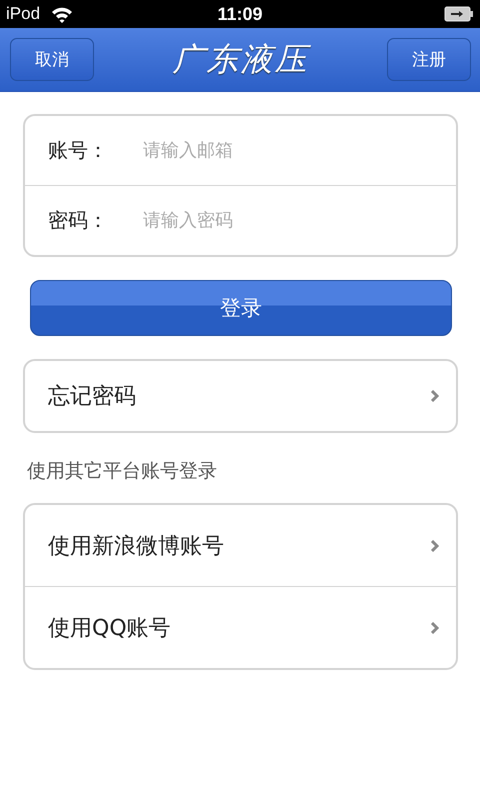  I want to click on menu-item: 忘记密码, so click(240, 396).